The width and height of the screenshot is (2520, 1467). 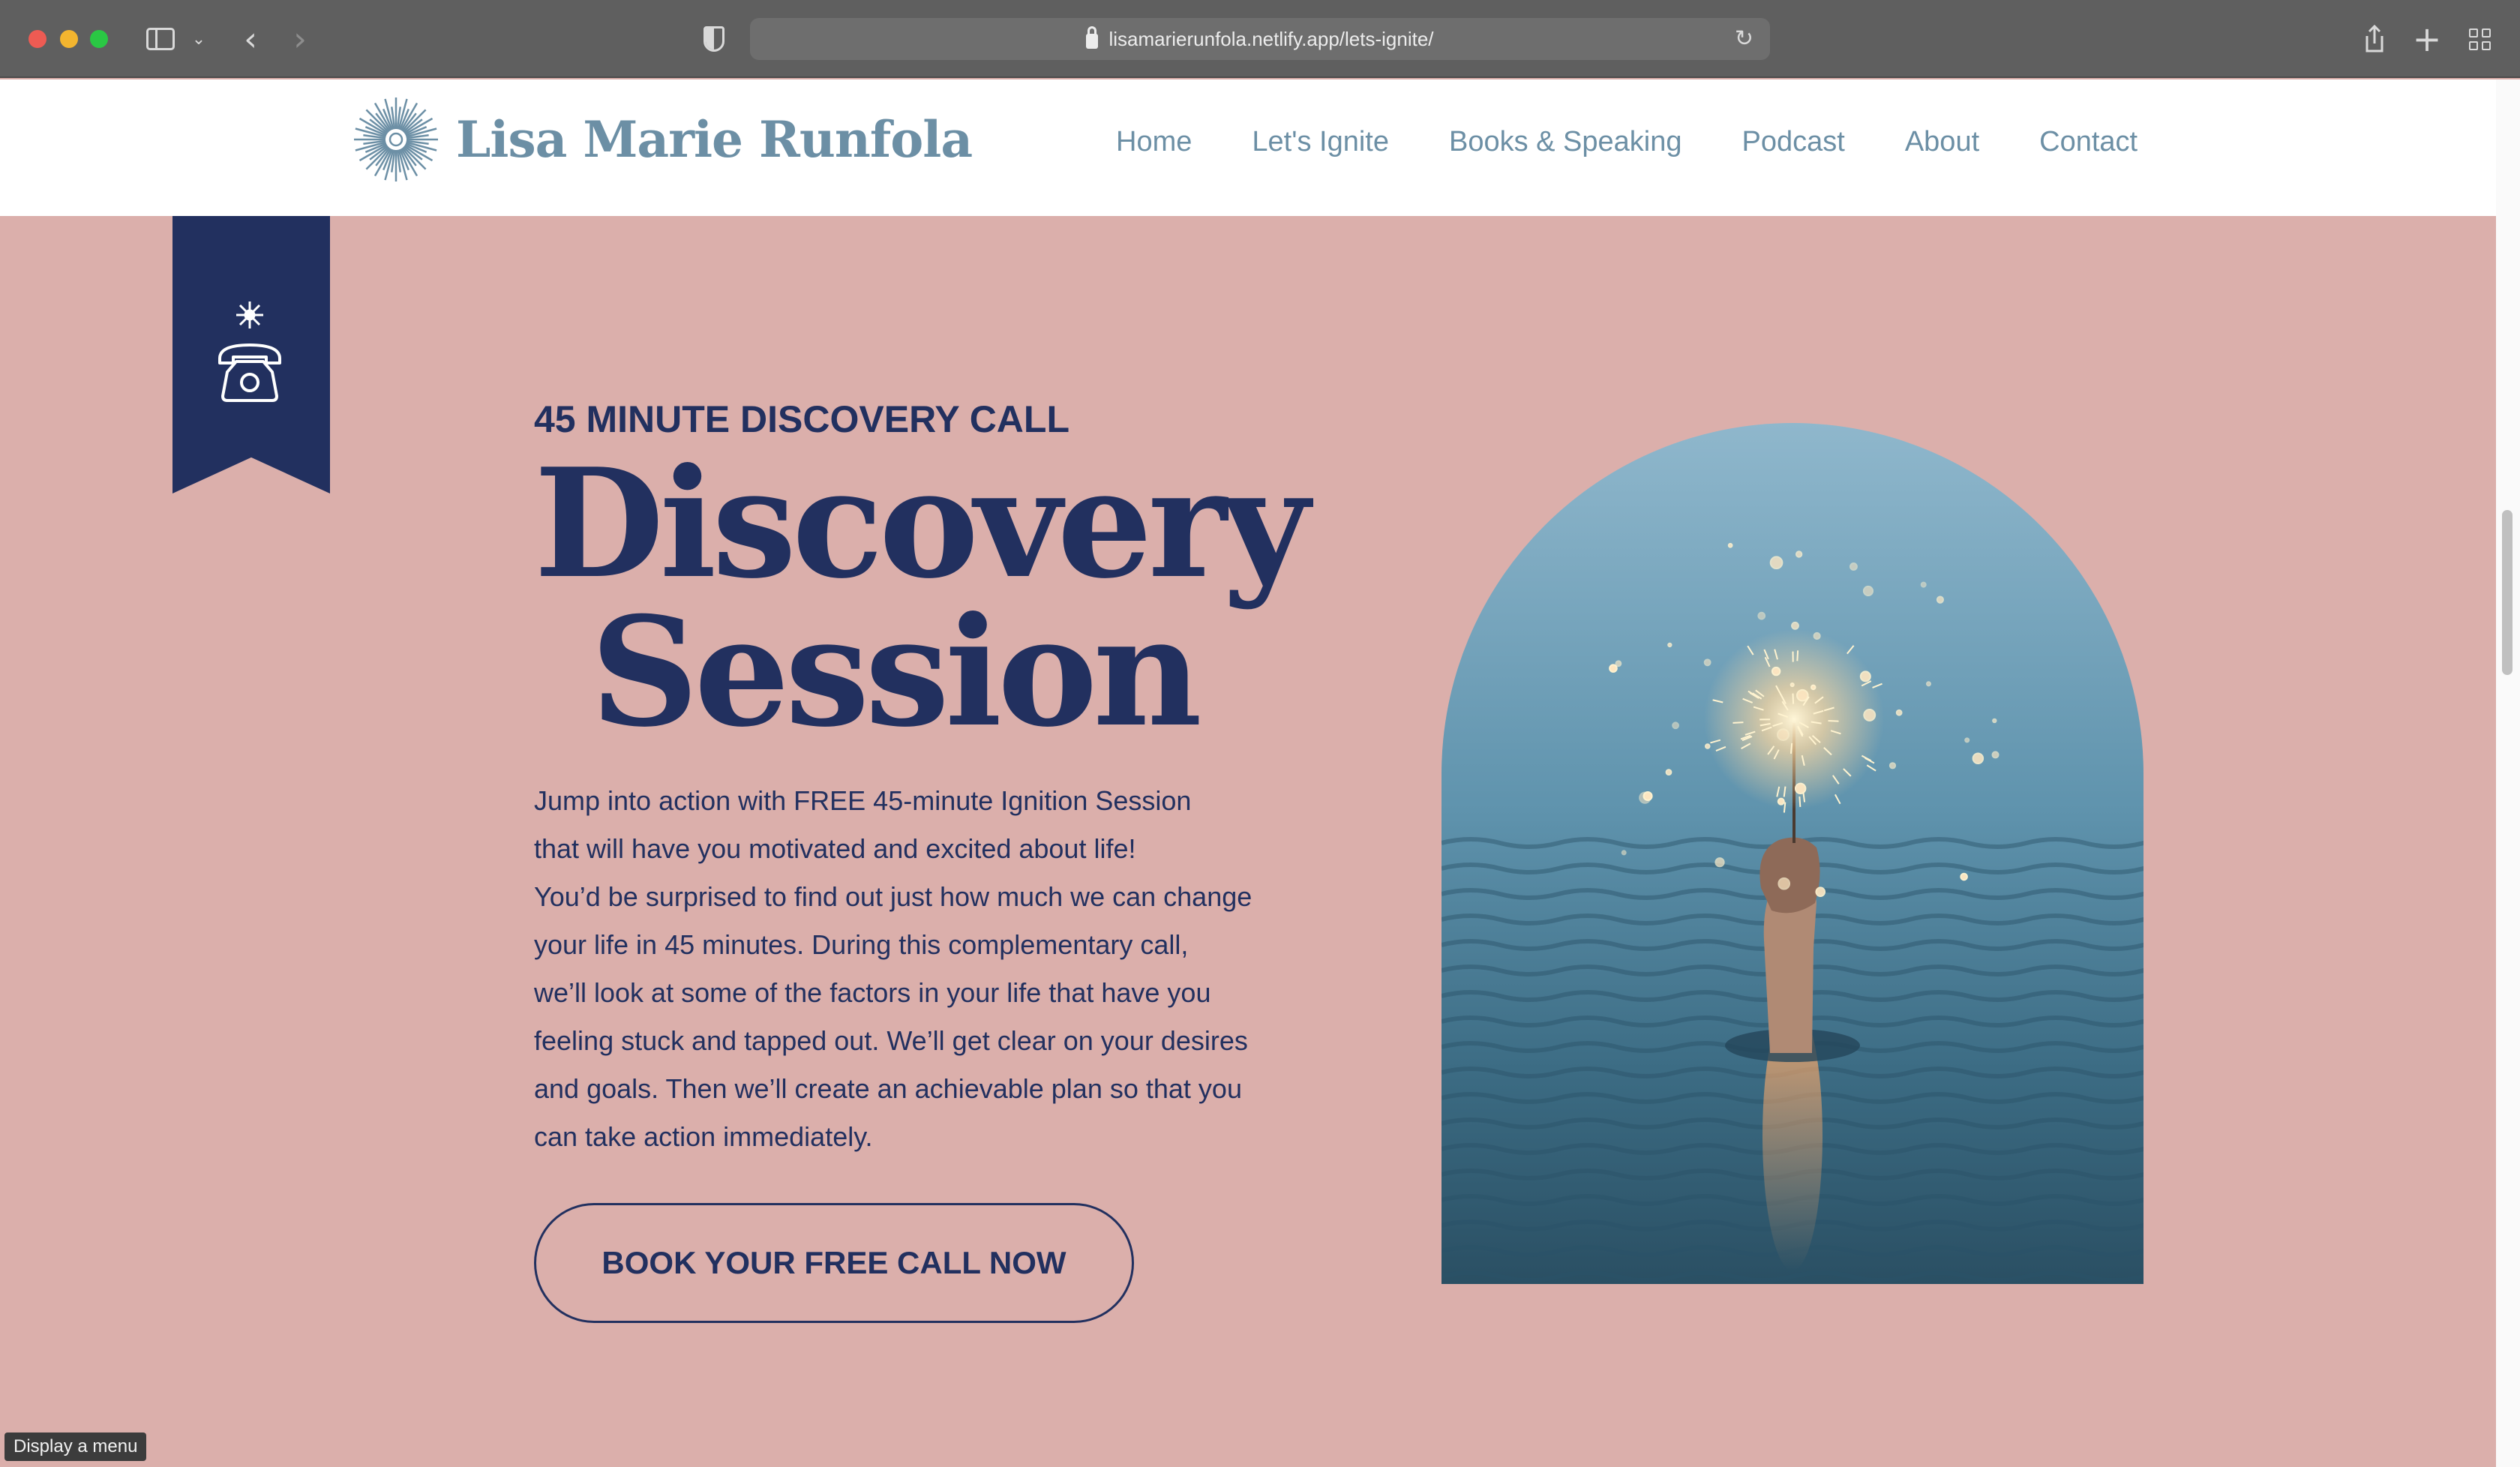 I want to click on reload-icon: ↻, so click(x=1744, y=39).